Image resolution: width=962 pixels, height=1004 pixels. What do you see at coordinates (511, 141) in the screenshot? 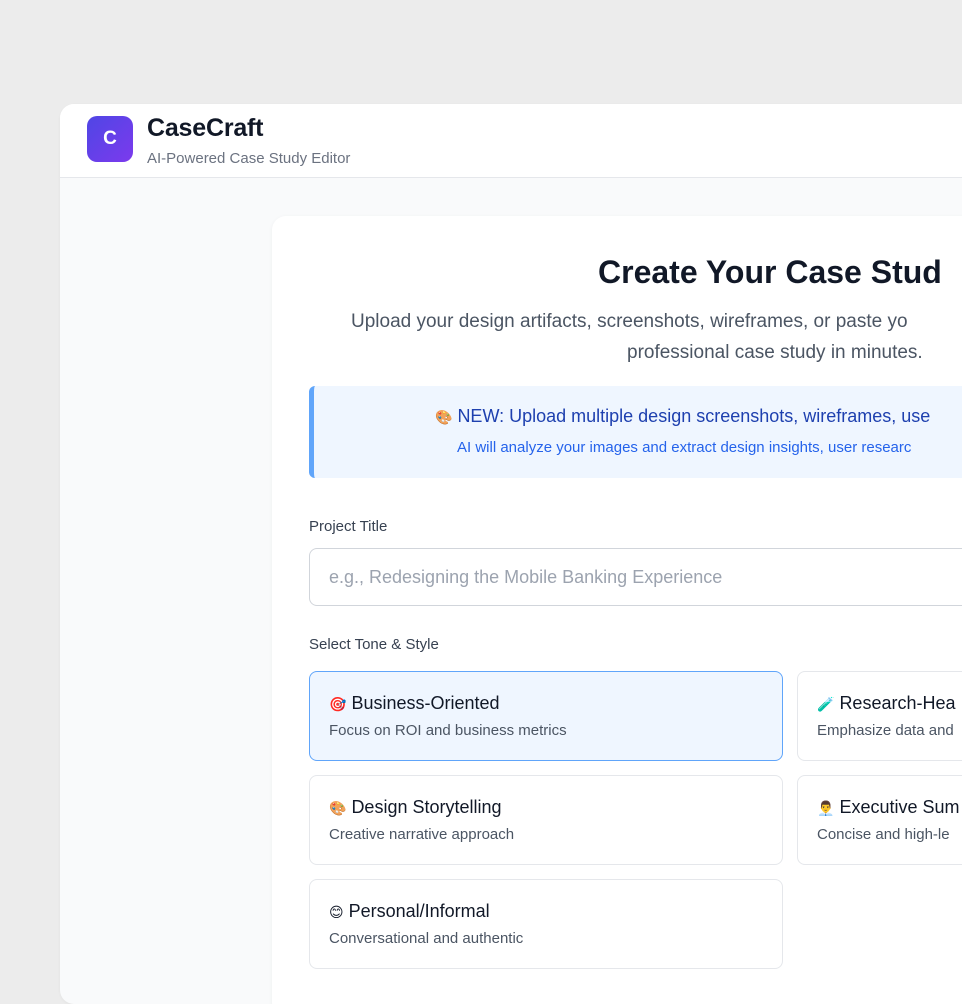
I see `app-header: C CaseCraft AI-Powered Case Study Editor` at bounding box center [511, 141].